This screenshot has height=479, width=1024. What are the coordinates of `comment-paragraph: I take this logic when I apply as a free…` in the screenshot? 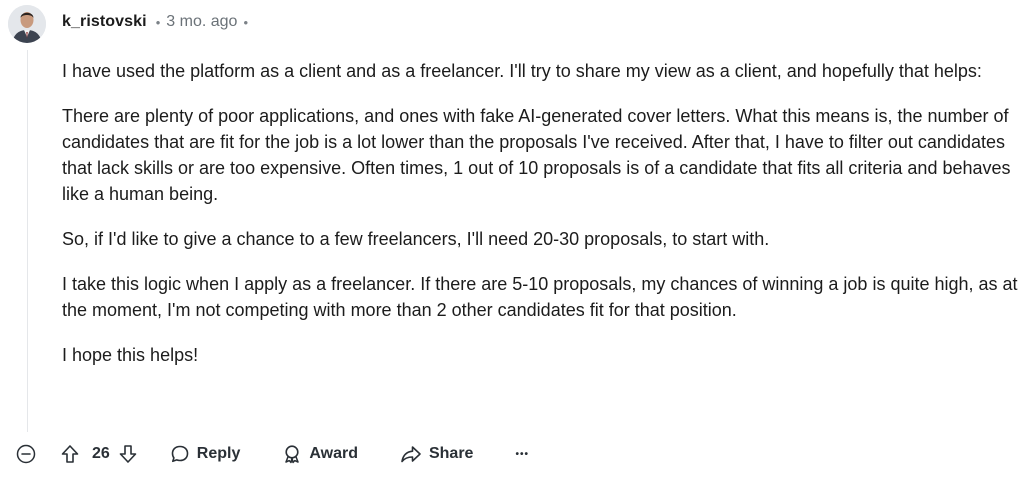 It's located at (540, 297).